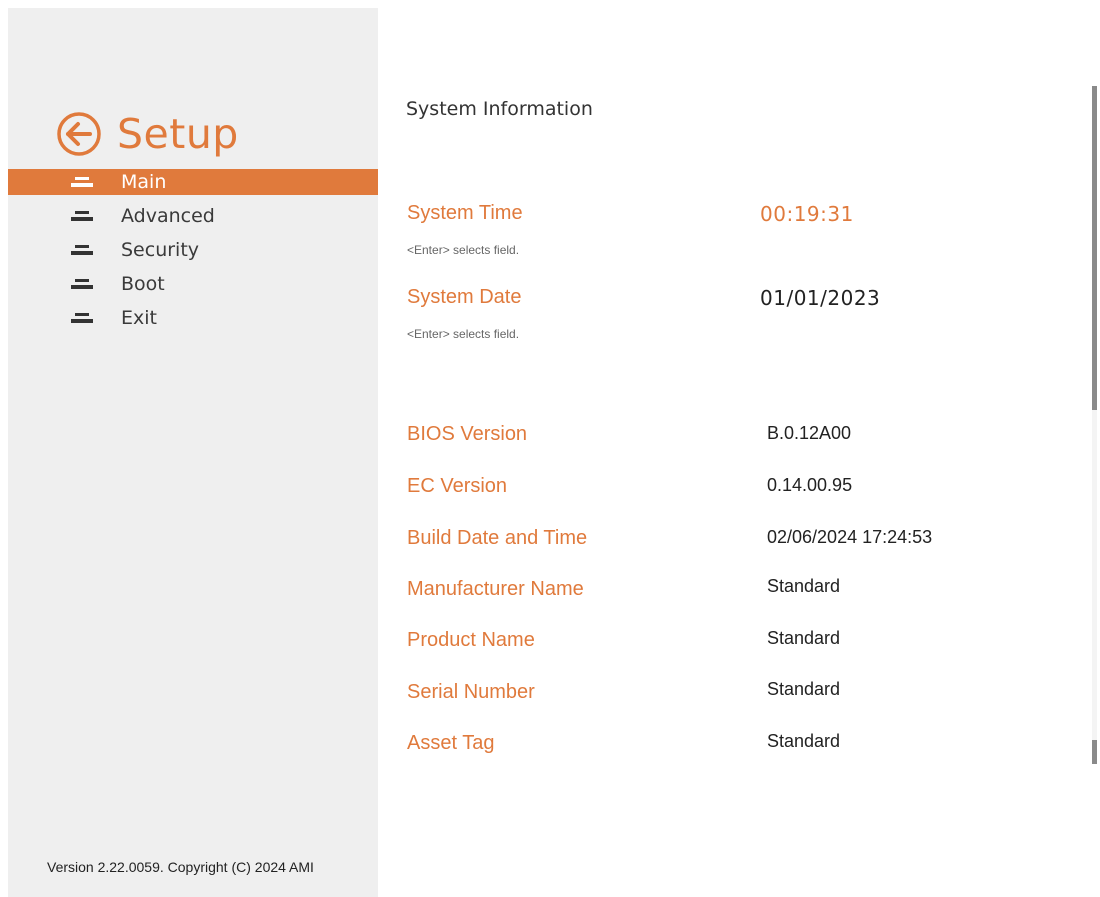  What do you see at coordinates (465, 213) in the screenshot?
I see `system-time-label: System Time` at bounding box center [465, 213].